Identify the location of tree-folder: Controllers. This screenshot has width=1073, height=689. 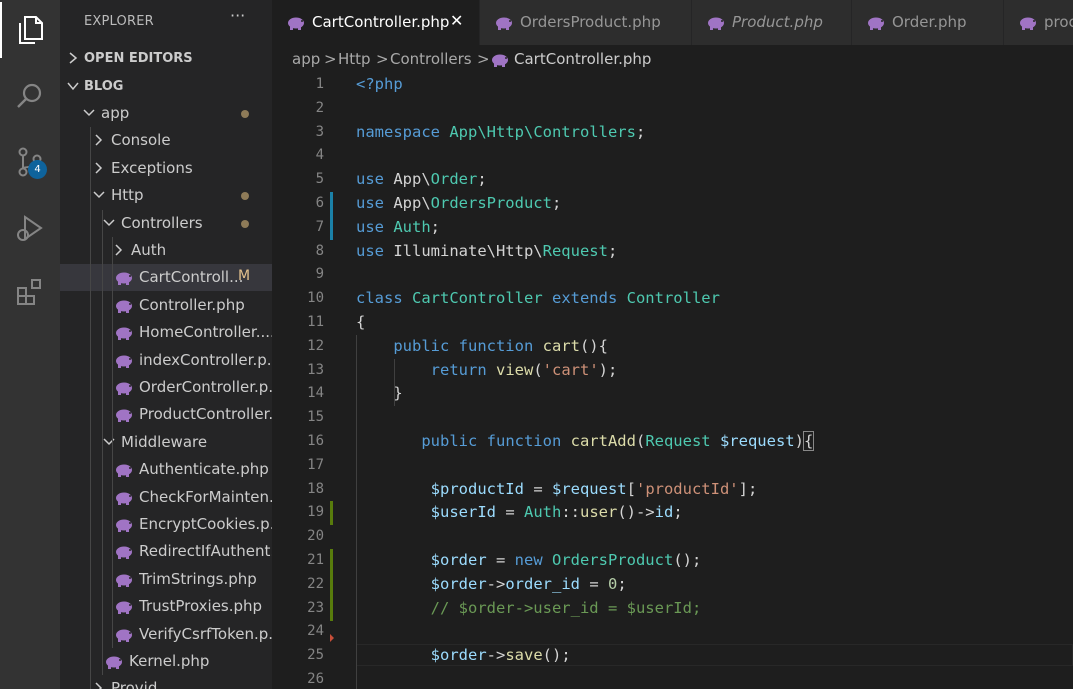
(166, 223).